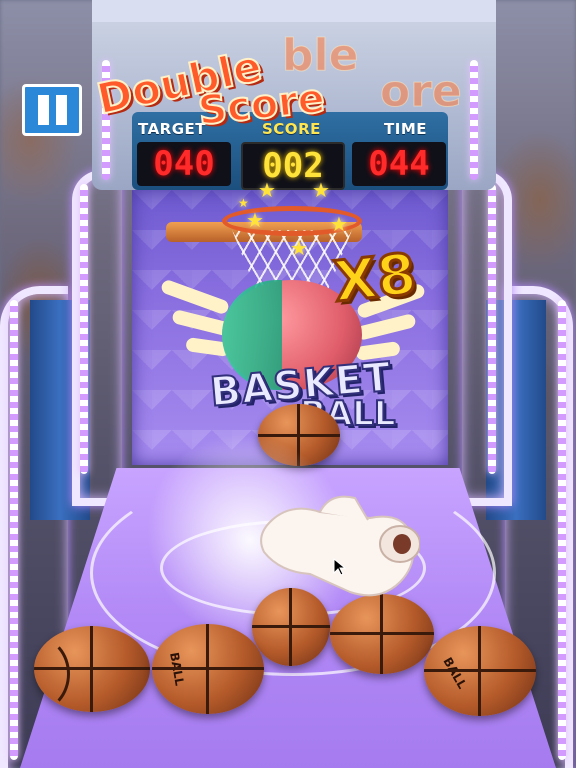  I want to click on cursor-icon, so click(340, 567).